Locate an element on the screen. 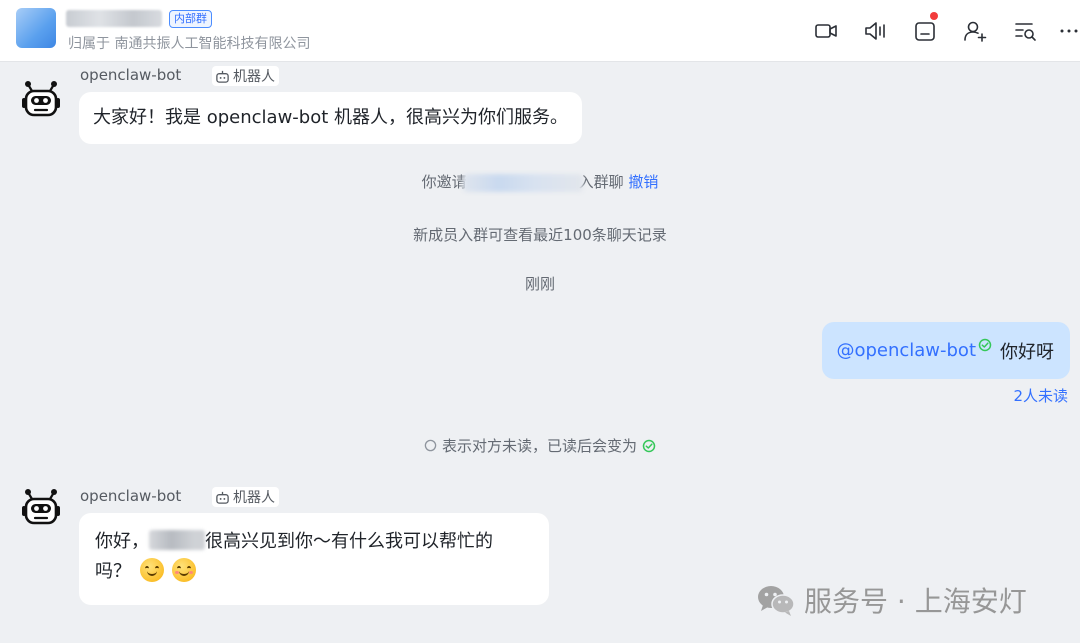 The height and width of the screenshot is (643, 1080). invite-prefix: 你邀请 is located at coordinates (444, 182).